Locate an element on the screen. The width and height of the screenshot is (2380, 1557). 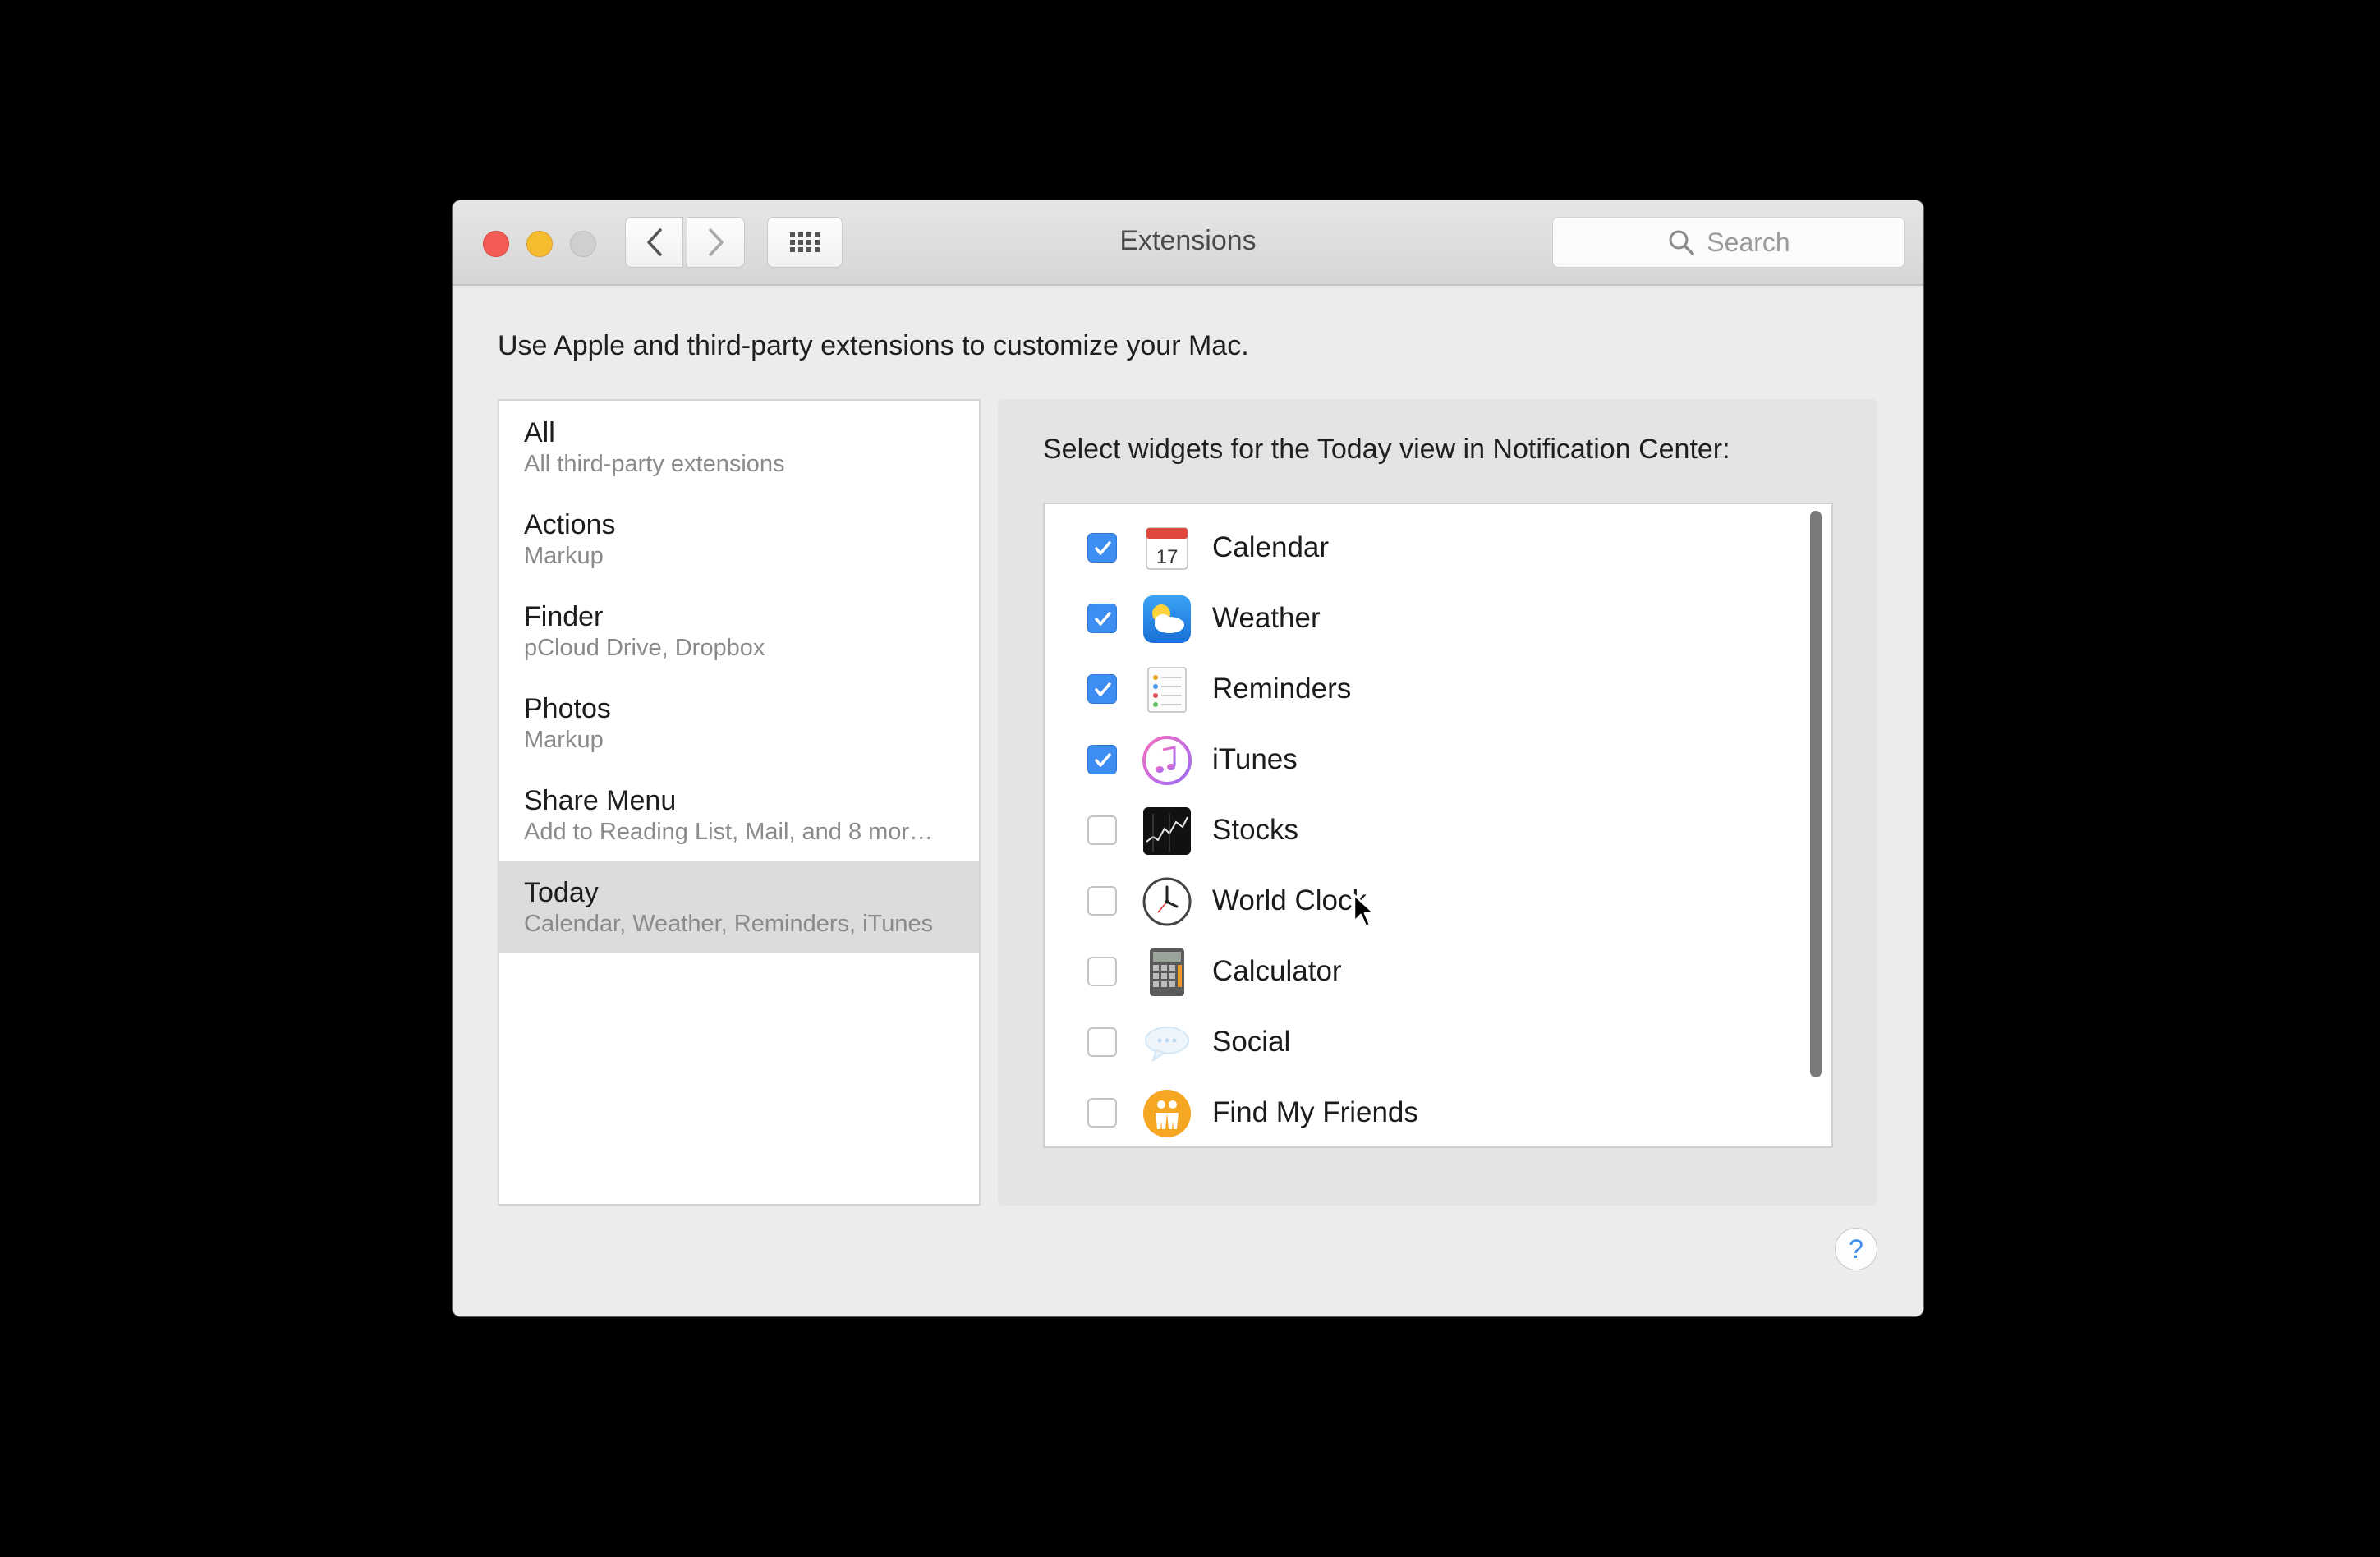
sidebar-item-title: All is located at coordinates (539, 432).